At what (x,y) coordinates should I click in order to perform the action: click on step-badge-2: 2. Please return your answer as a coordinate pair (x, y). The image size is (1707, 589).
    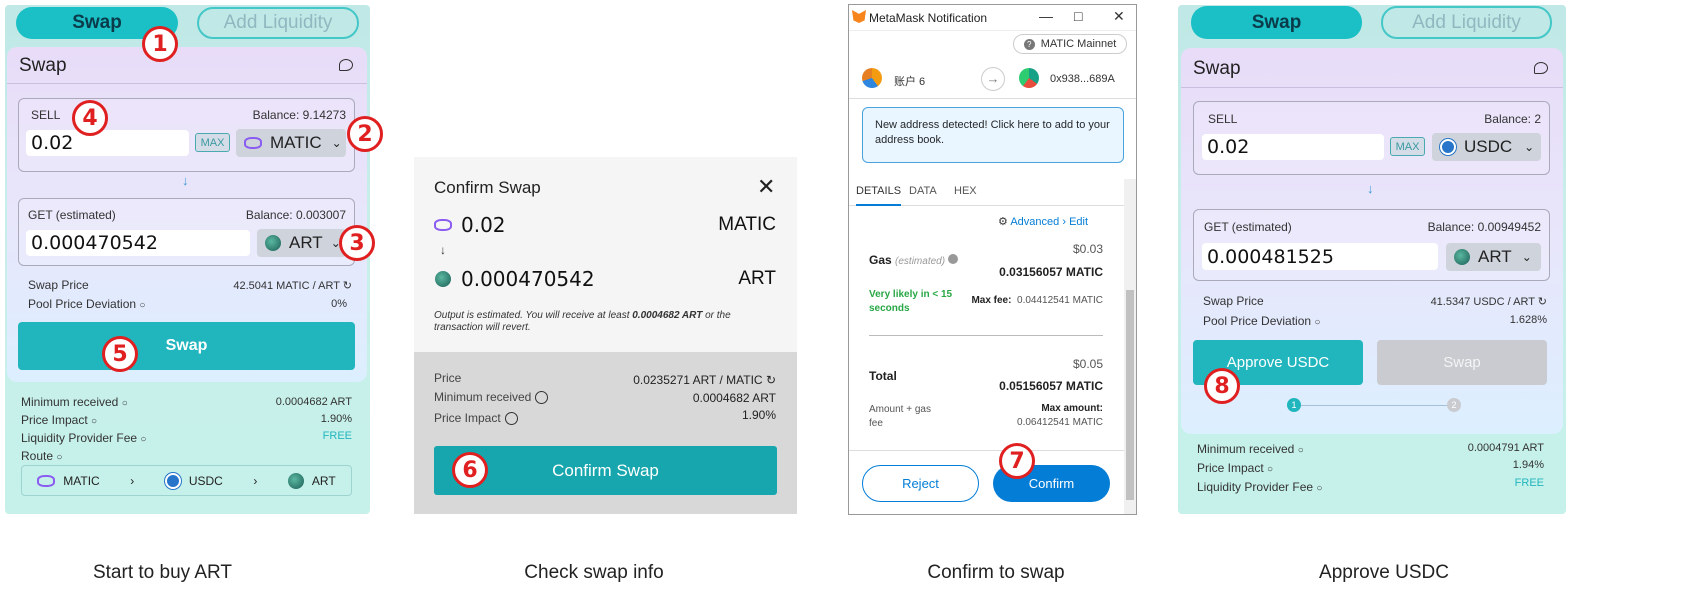
    Looking at the image, I should click on (365, 134).